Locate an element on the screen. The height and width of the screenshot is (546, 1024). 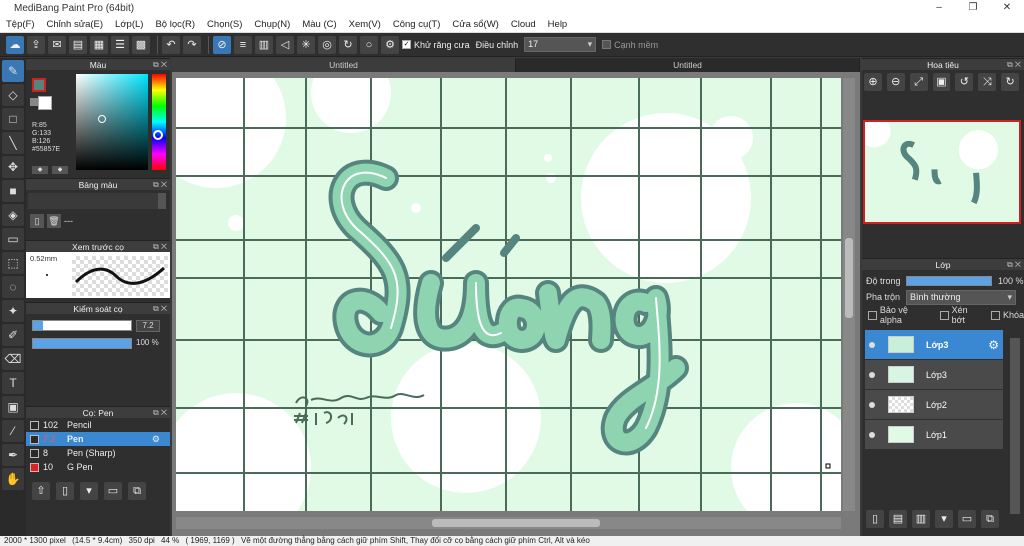
layer-list-scrollbar is located at coordinates (1015, 426).